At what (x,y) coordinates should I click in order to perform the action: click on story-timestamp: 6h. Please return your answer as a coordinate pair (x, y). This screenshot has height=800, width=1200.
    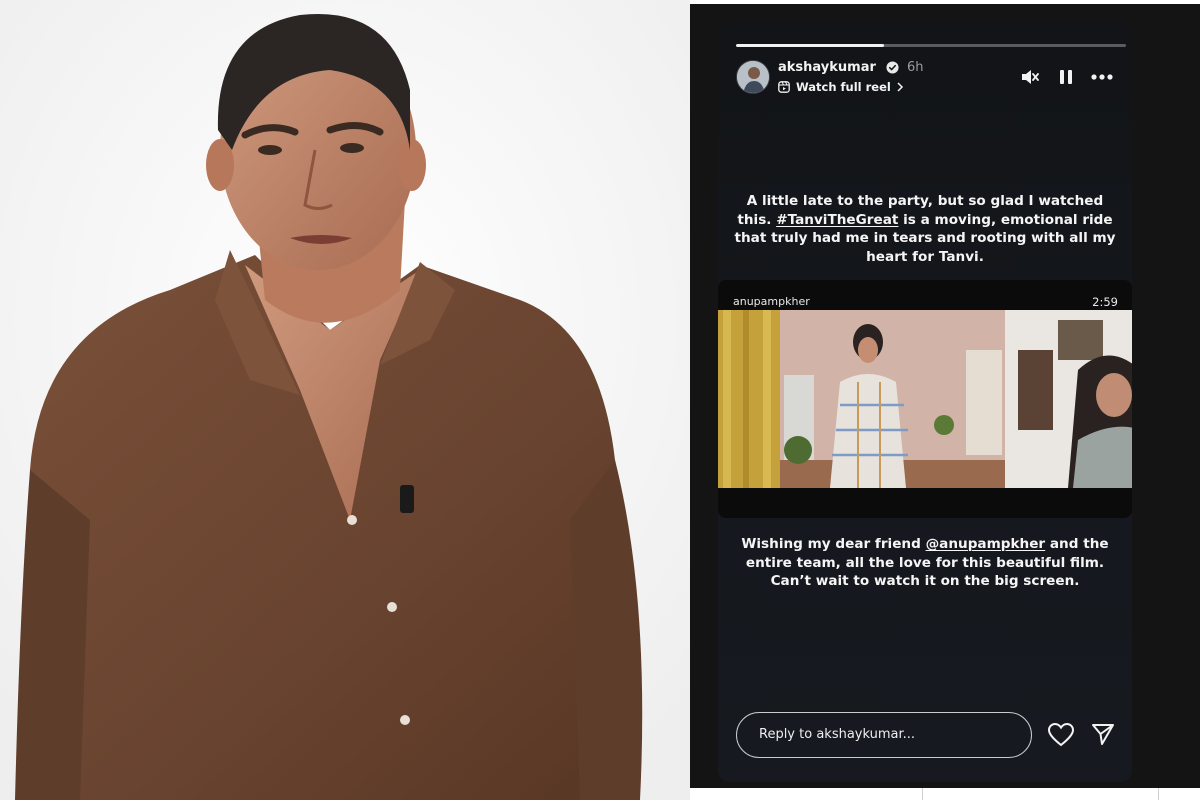
    Looking at the image, I should click on (915, 67).